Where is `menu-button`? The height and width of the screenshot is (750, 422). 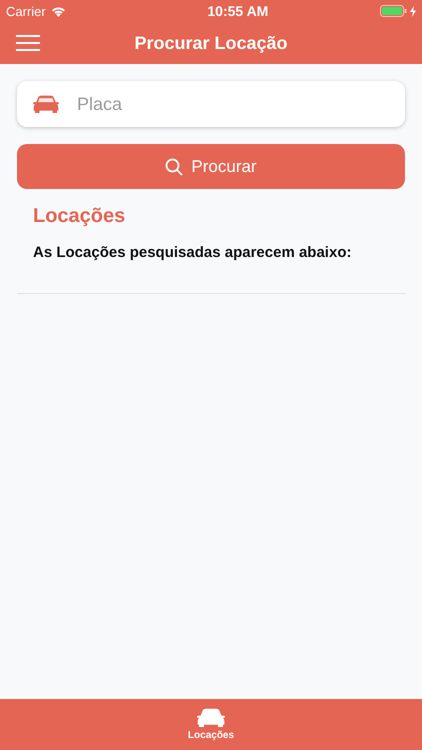
menu-button is located at coordinates (28, 43).